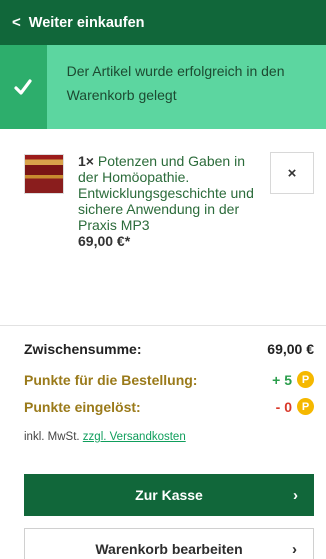  What do you see at coordinates (44, 174) in the screenshot?
I see `product-thumbnail` at bounding box center [44, 174].